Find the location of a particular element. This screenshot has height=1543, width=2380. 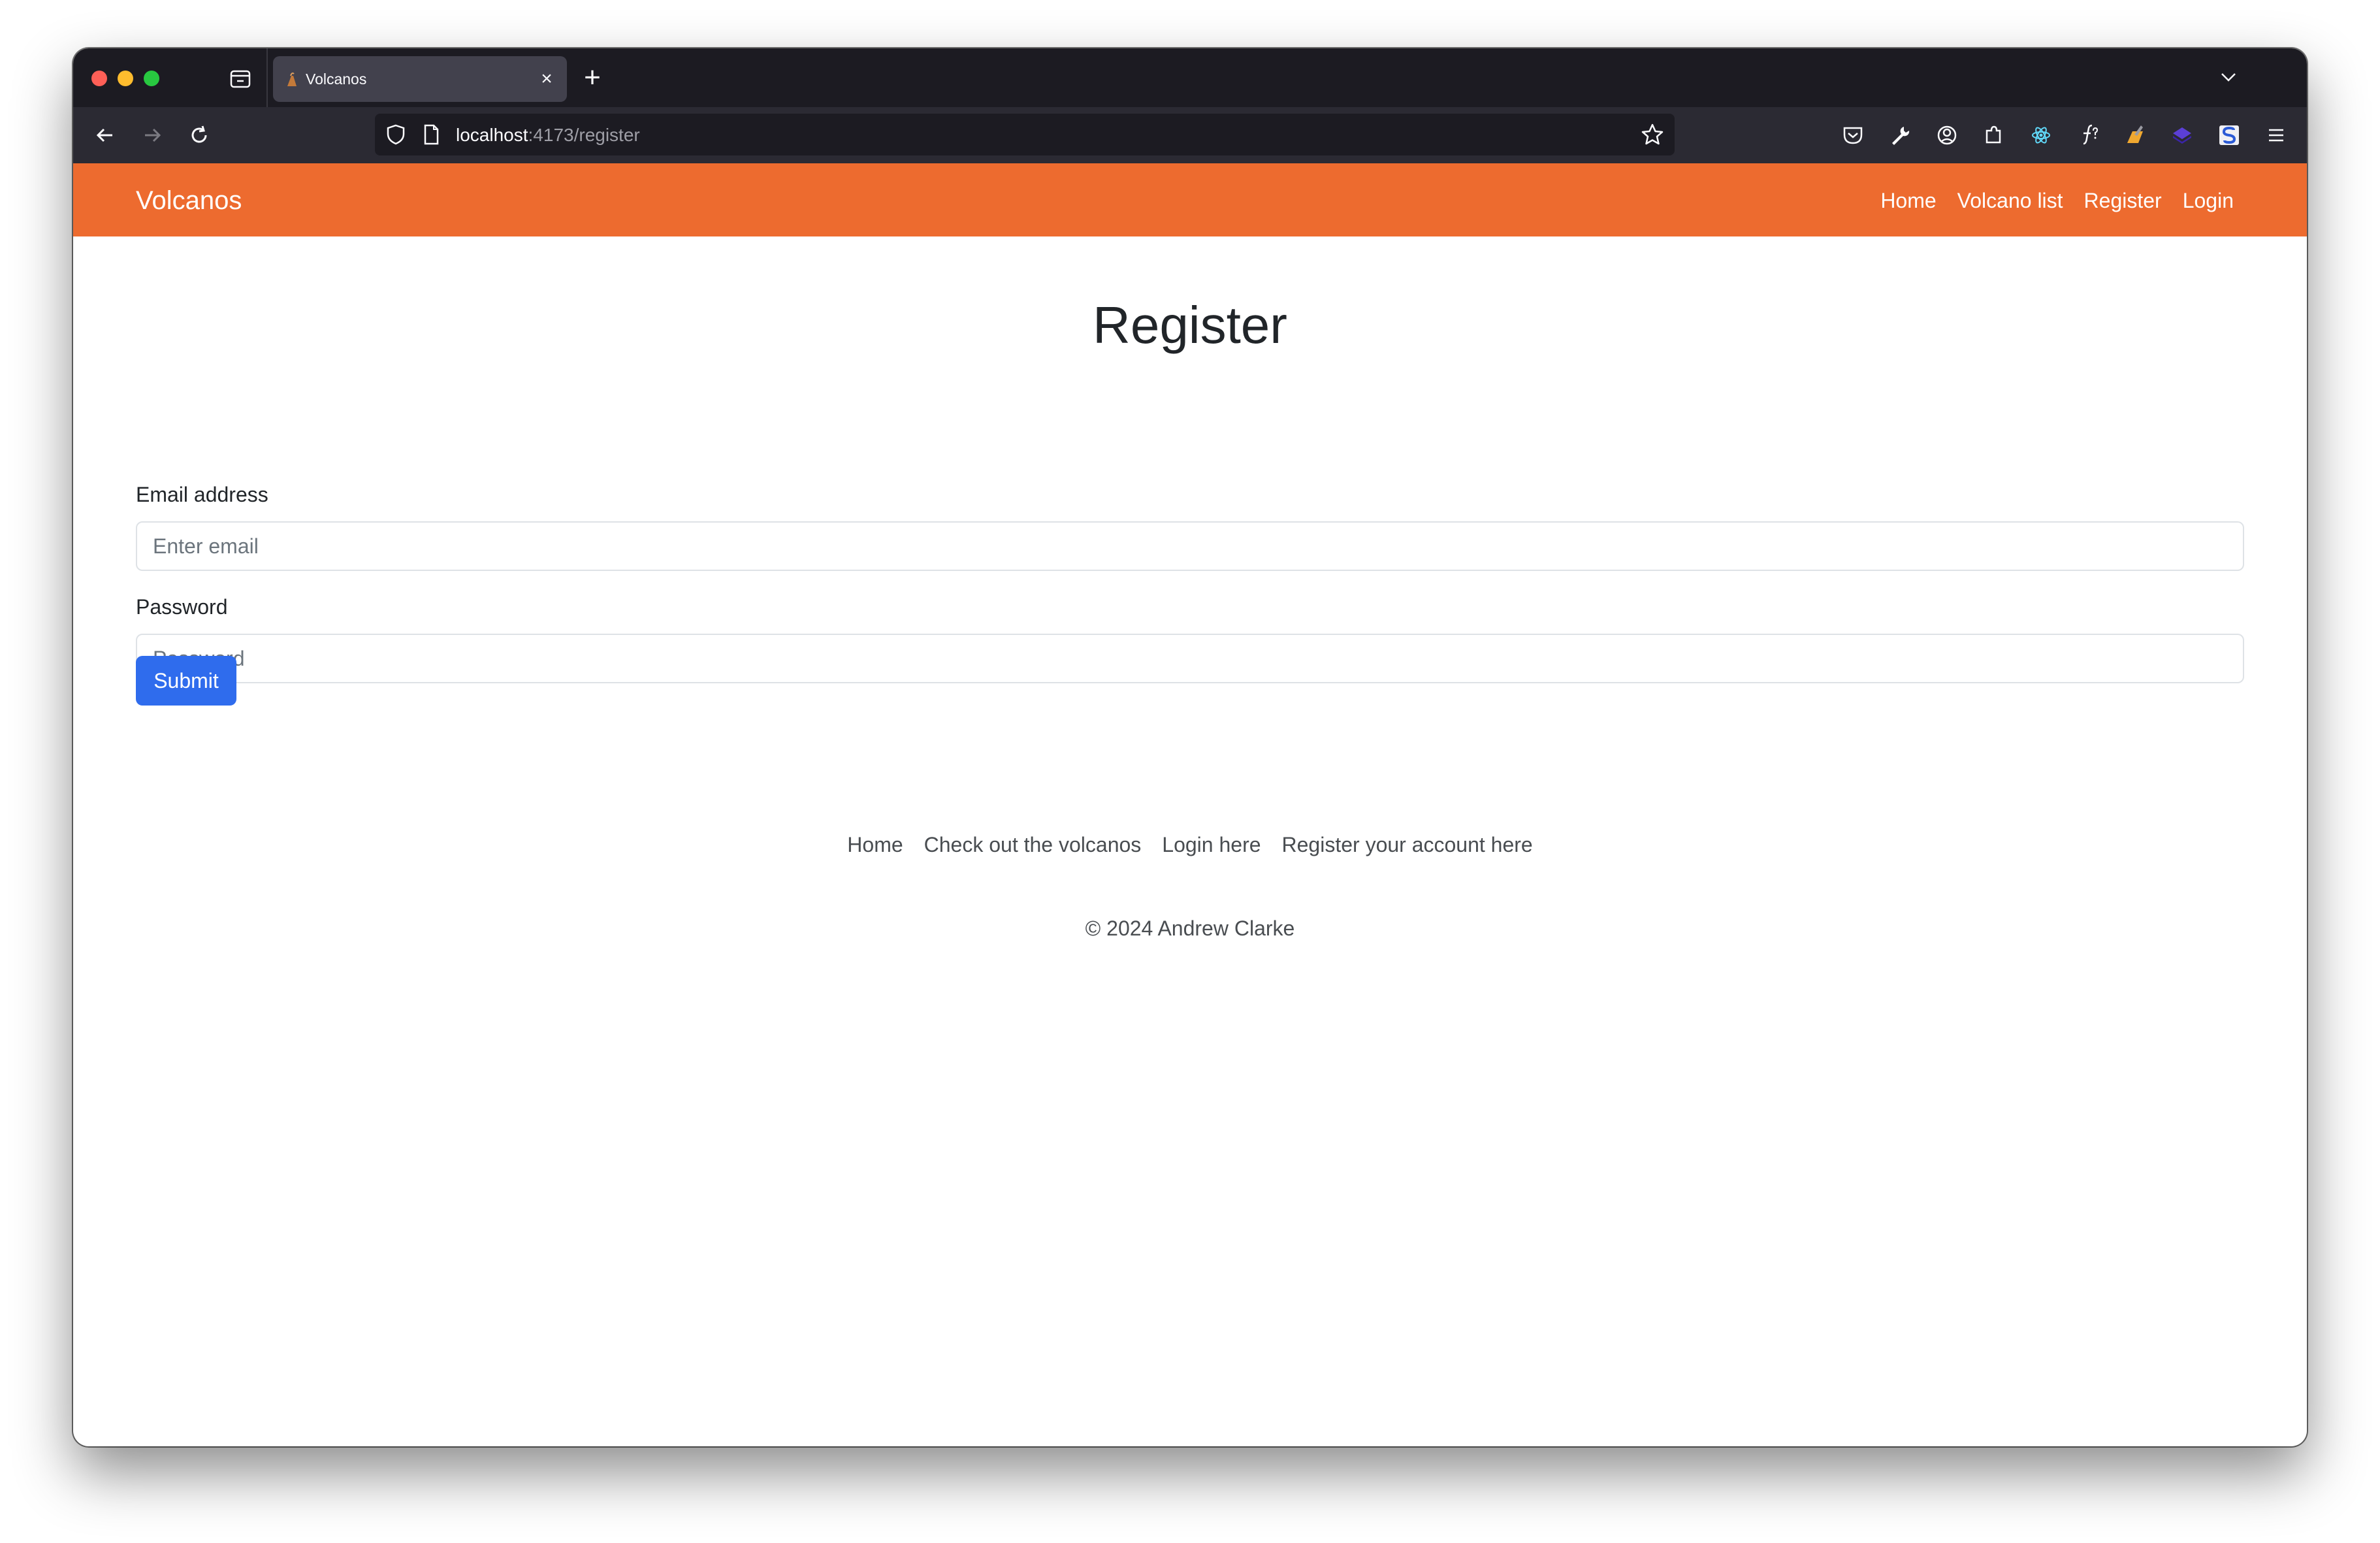

tab-overview-icon is located at coordinates (240, 78).